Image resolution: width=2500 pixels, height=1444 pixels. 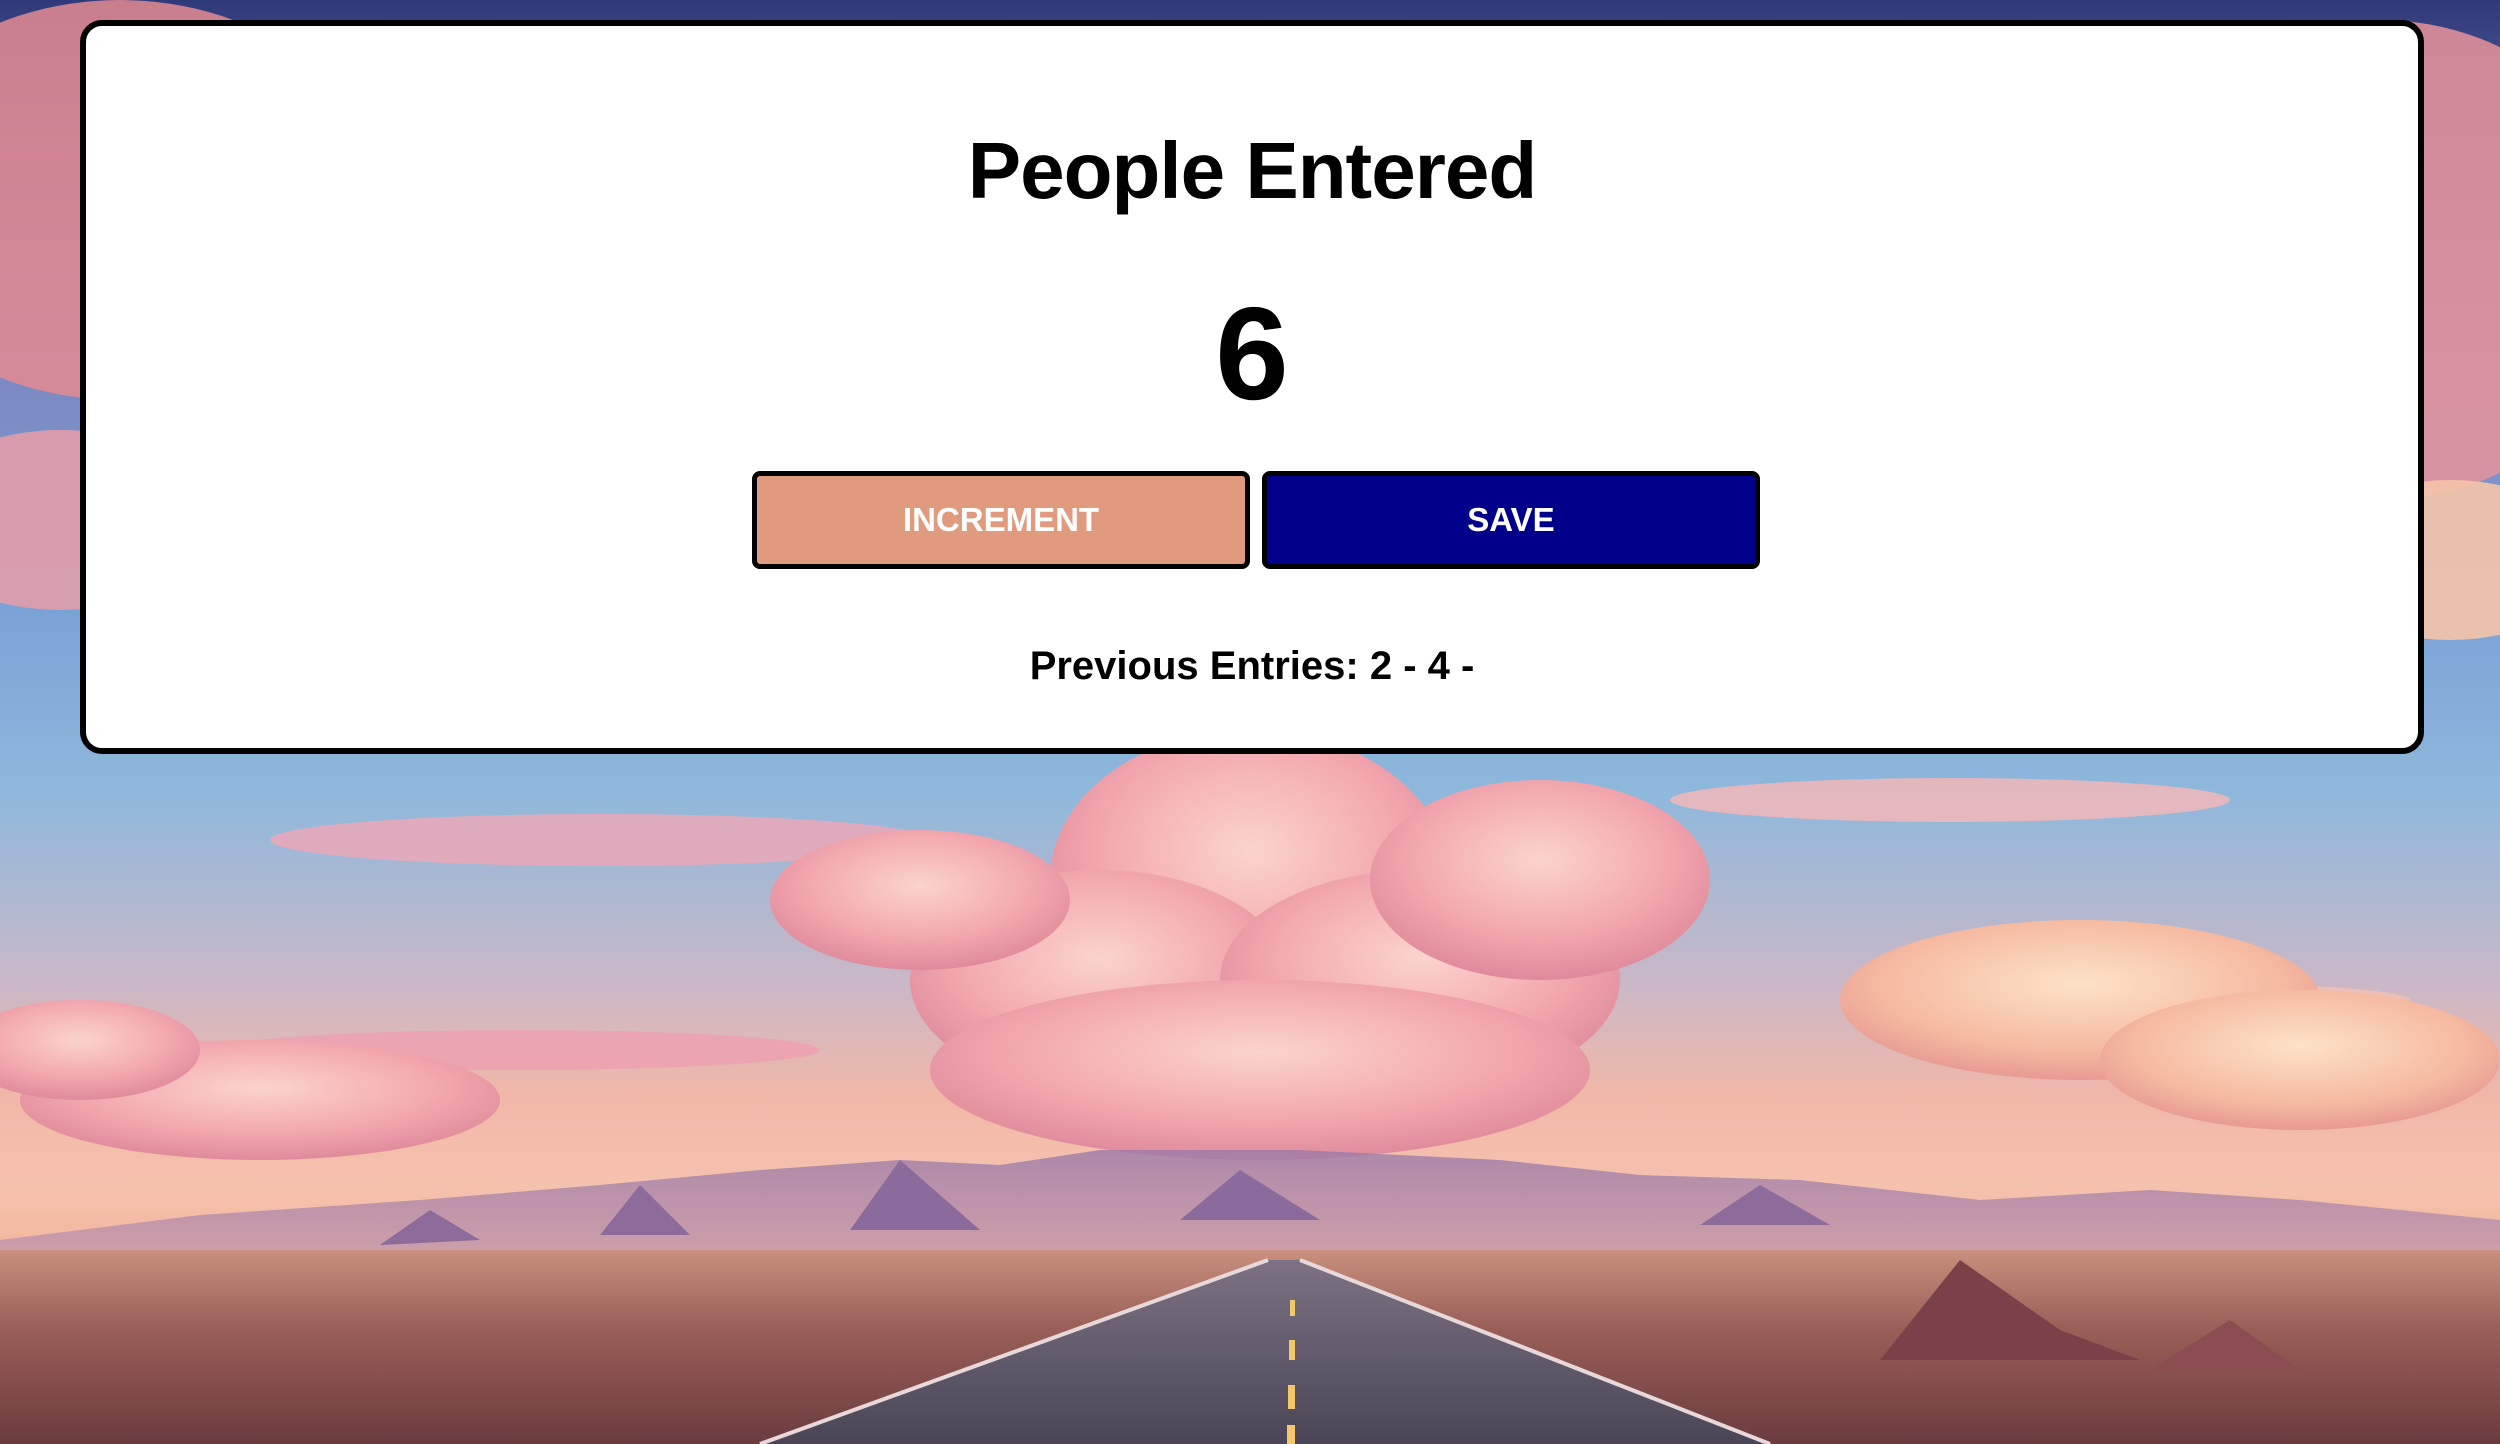 I want to click on save-button-label: SAVE, so click(x=1511, y=519).